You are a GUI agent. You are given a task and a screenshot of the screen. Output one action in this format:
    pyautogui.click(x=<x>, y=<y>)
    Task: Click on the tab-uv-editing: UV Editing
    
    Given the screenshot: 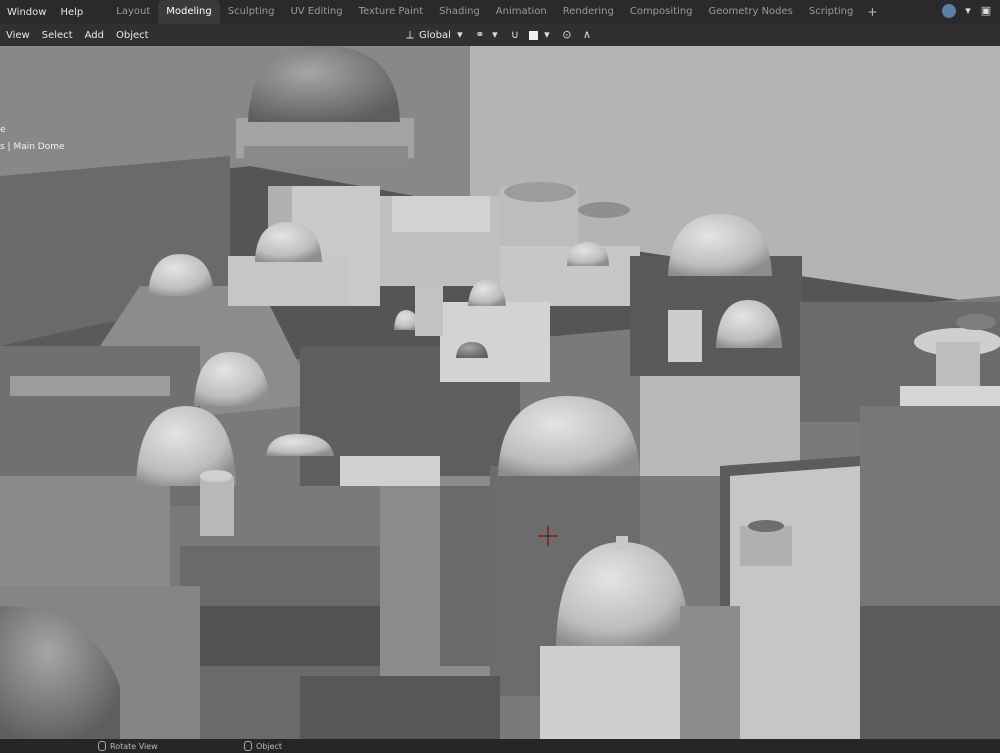 What is the action you would take?
    pyautogui.click(x=316, y=12)
    